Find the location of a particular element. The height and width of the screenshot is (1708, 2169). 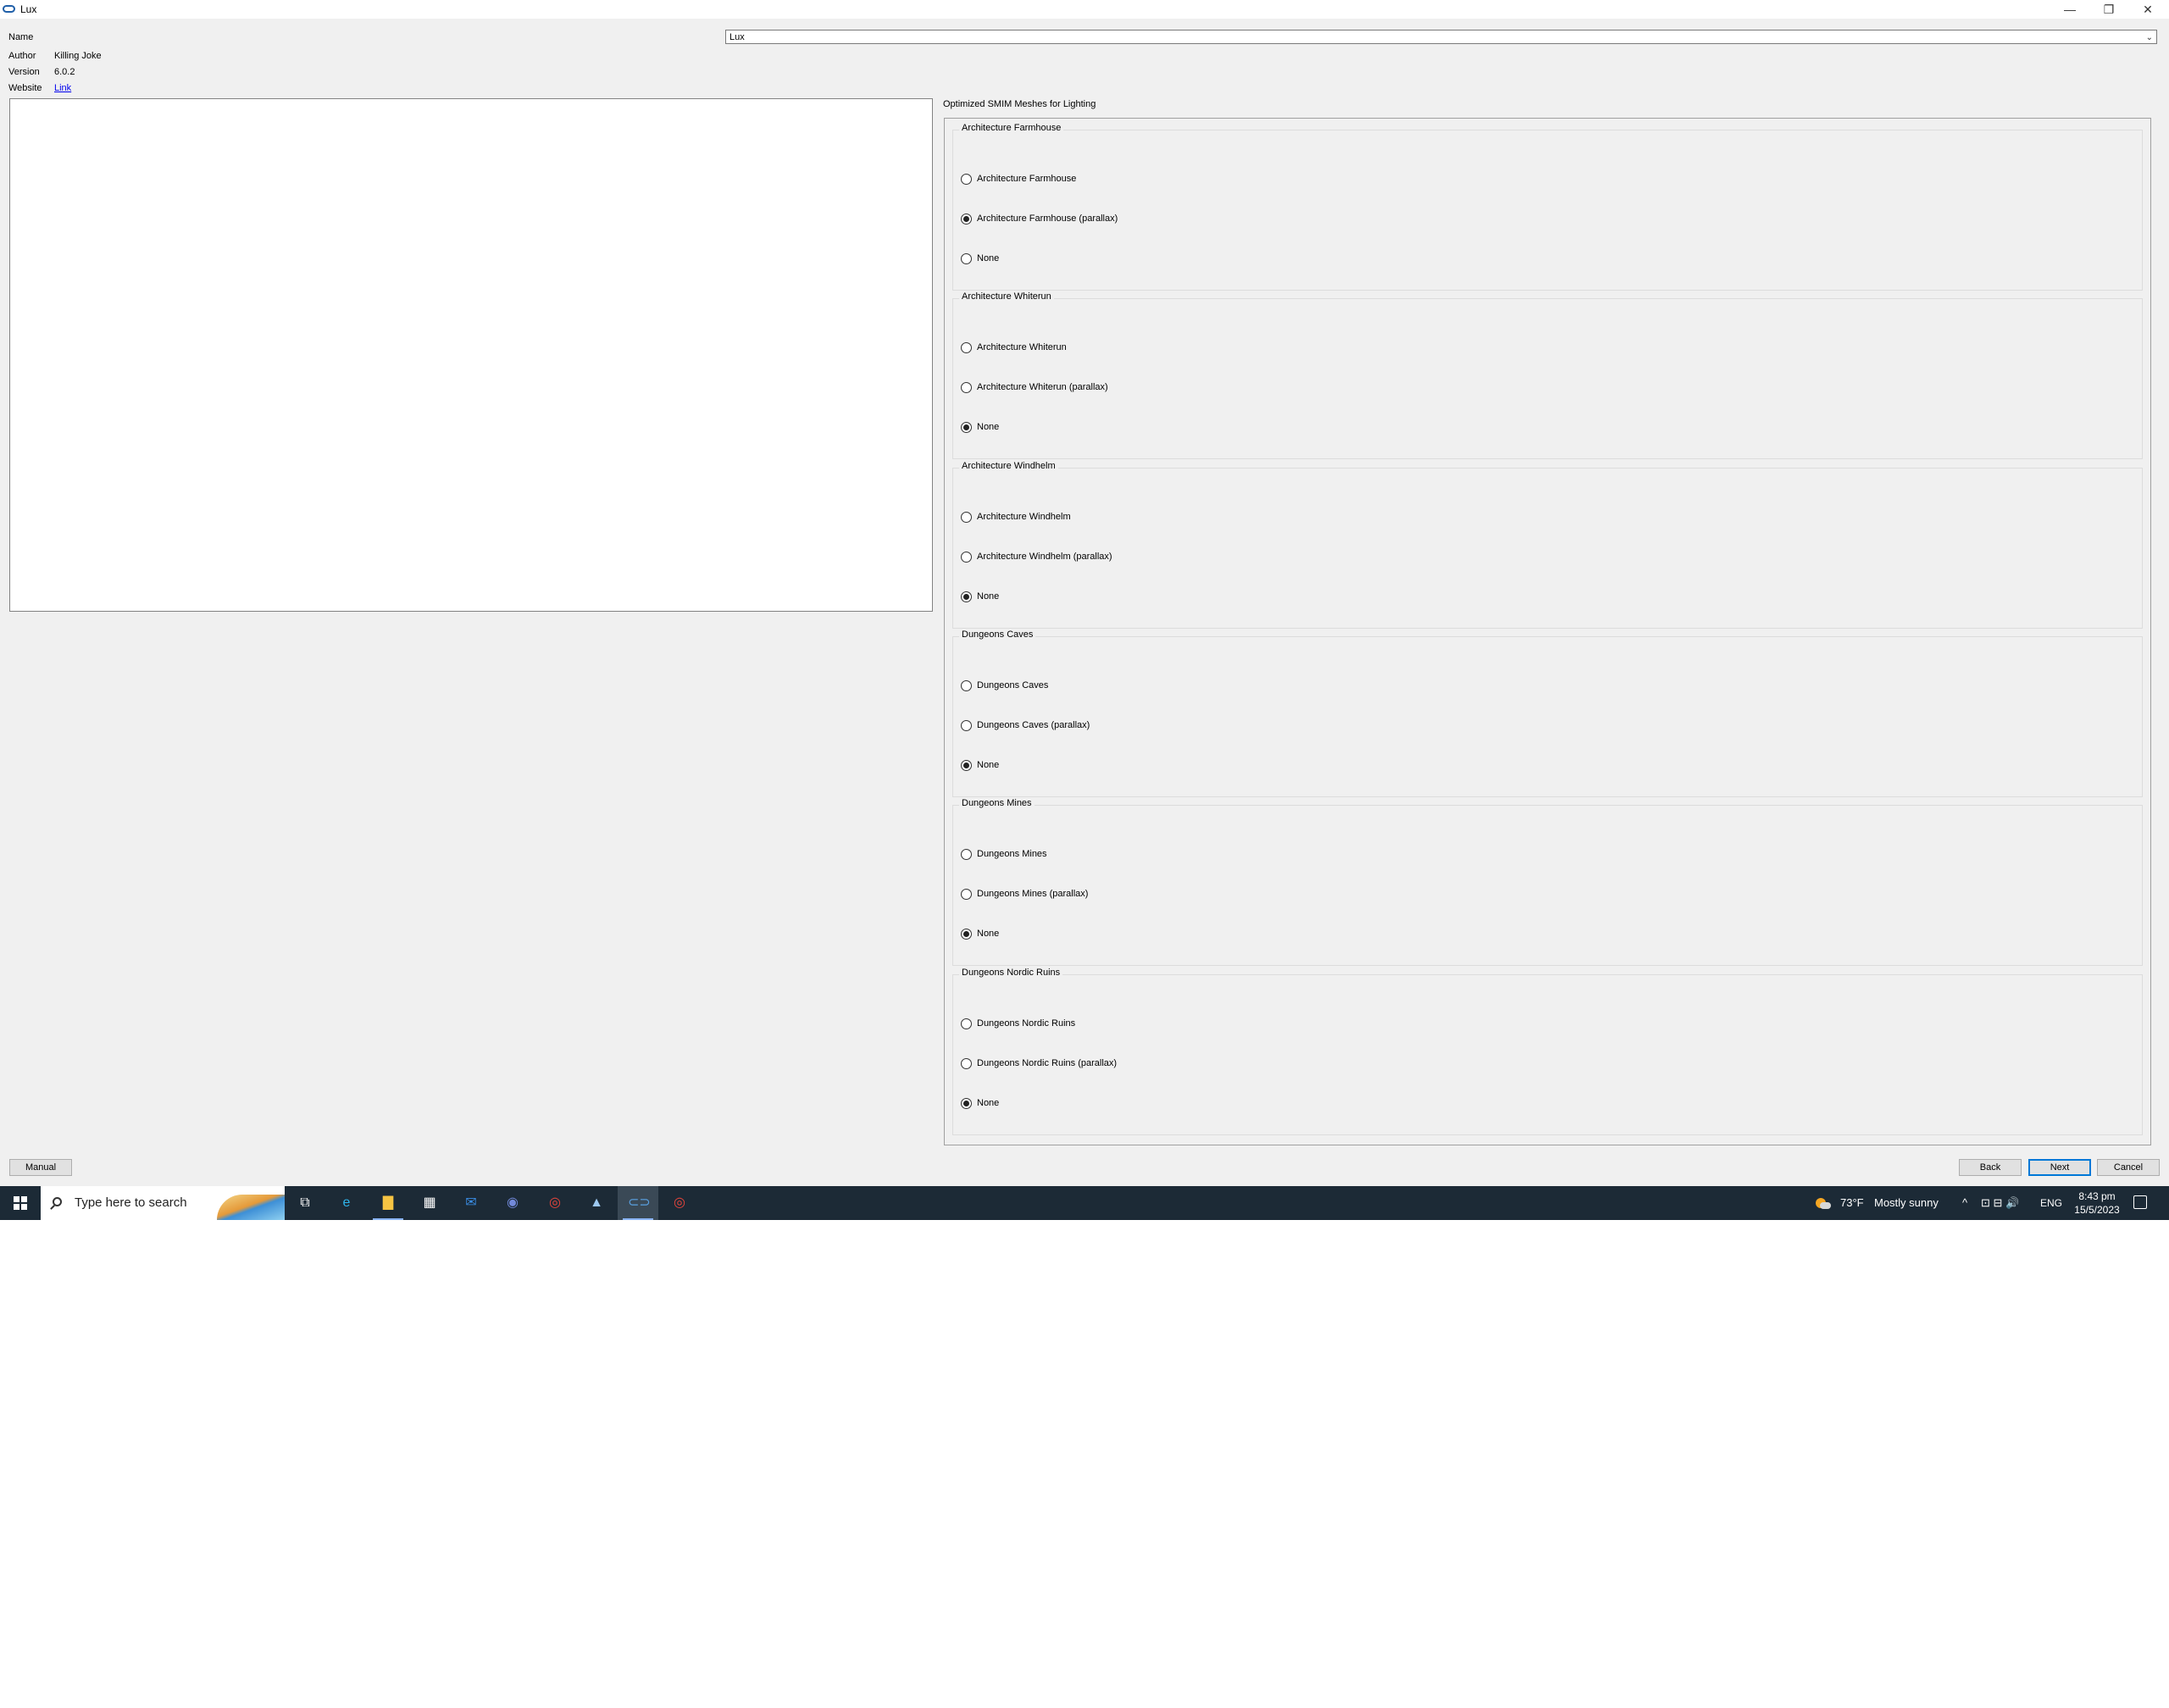

radio-option: Dungeons Caves is located at coordinates (1005, 685).